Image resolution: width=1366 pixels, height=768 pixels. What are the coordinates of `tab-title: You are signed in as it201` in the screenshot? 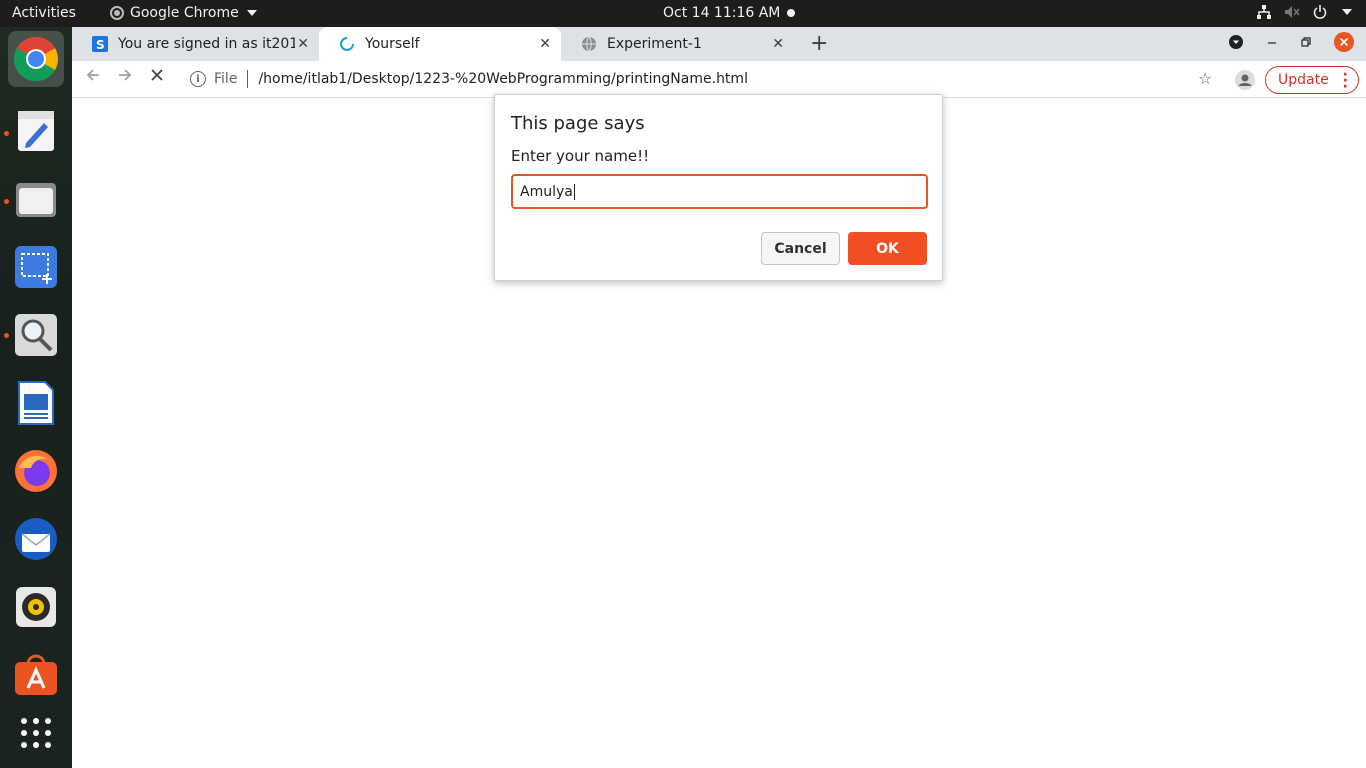 It's located at (206, 44).